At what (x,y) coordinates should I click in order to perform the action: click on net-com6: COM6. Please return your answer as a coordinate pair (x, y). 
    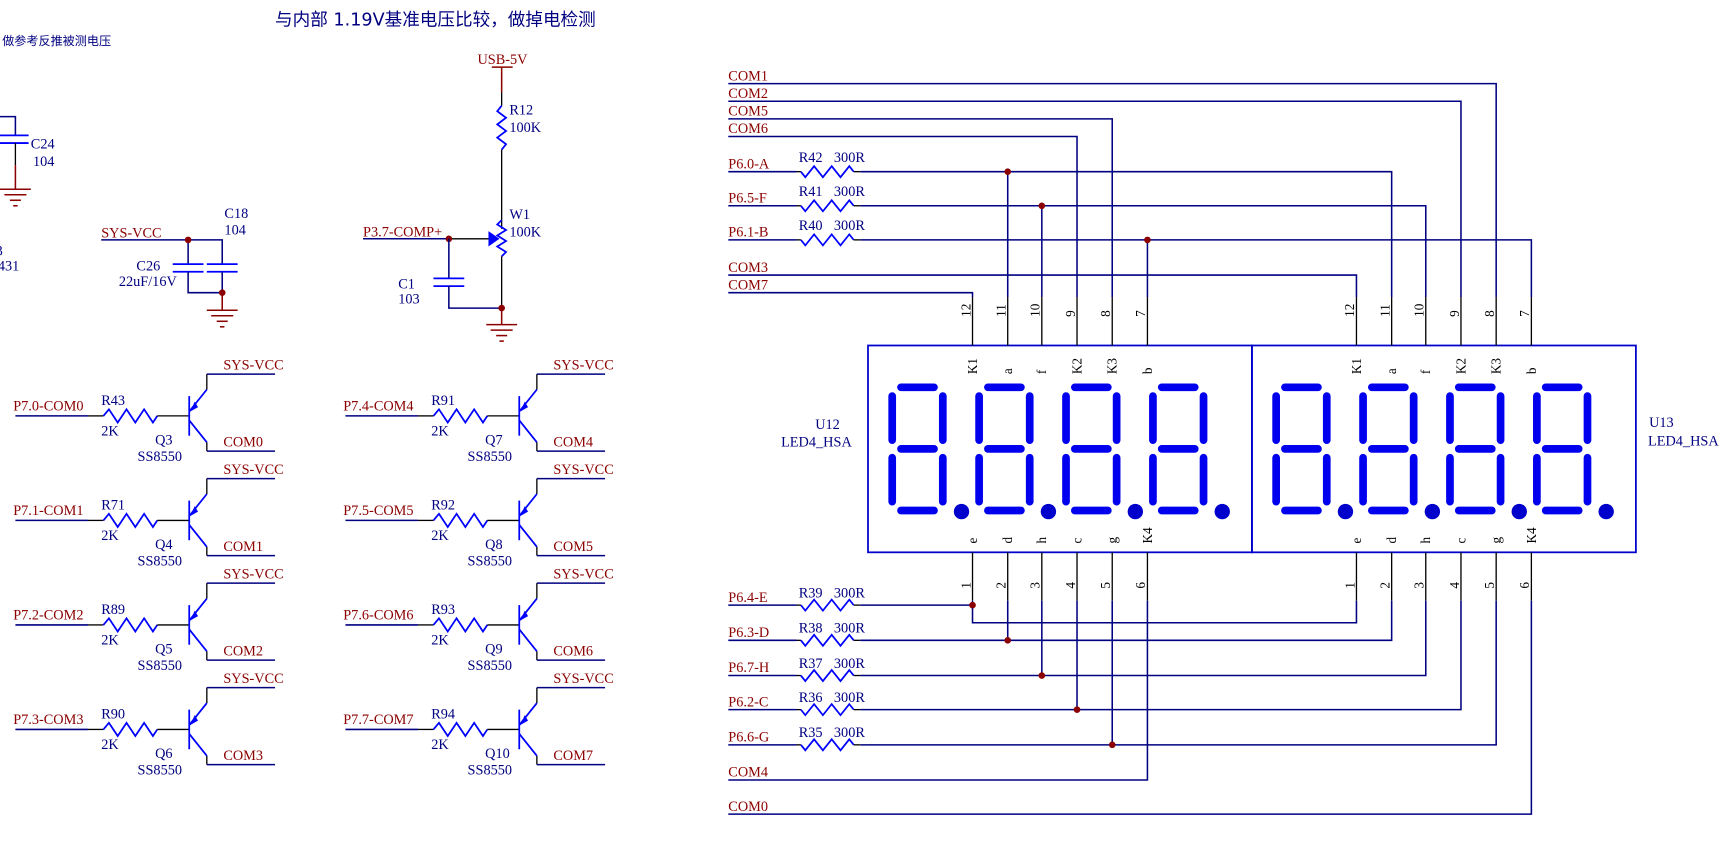
    Looking at the image, I should click on (903, 209).